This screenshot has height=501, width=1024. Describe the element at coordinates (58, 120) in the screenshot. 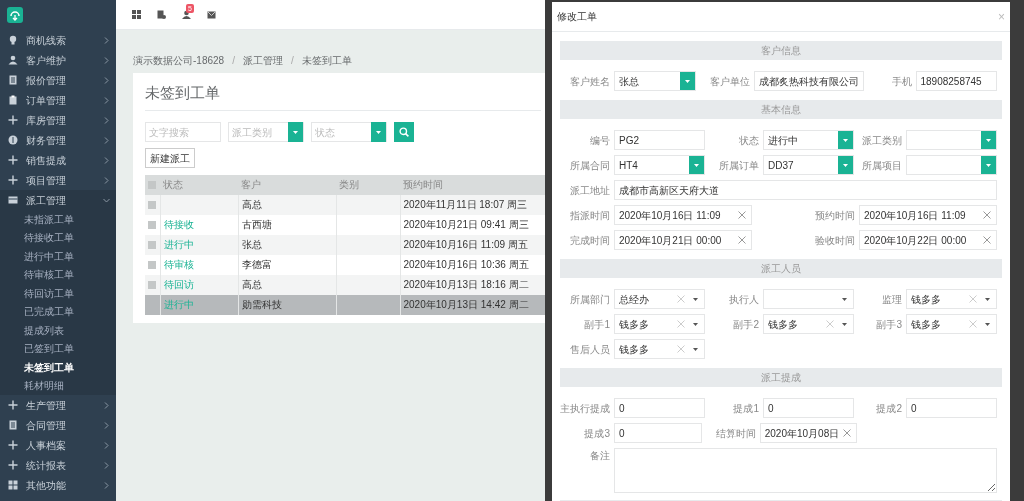

I see `sidebar-item: 库房管理` at that location.